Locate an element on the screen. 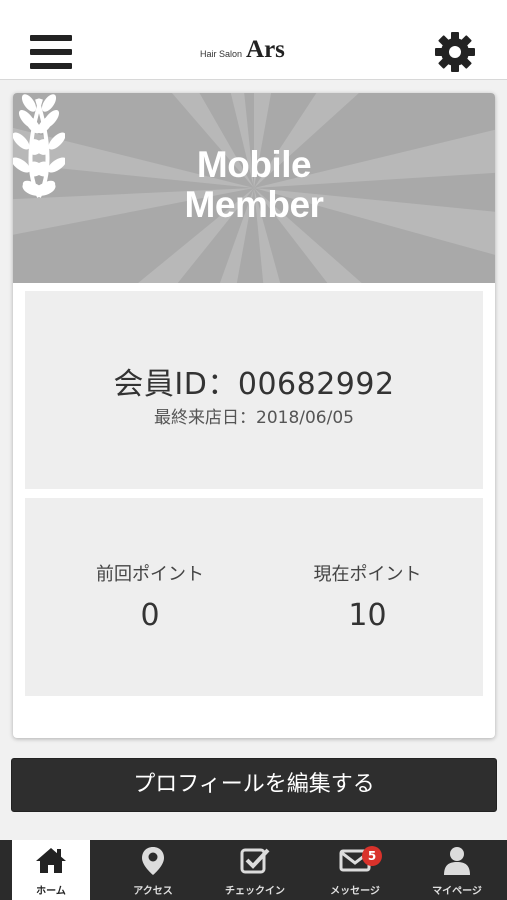 This screenshot has height=900, width=507. checkbox-icon is located at coordinates (255, 861).